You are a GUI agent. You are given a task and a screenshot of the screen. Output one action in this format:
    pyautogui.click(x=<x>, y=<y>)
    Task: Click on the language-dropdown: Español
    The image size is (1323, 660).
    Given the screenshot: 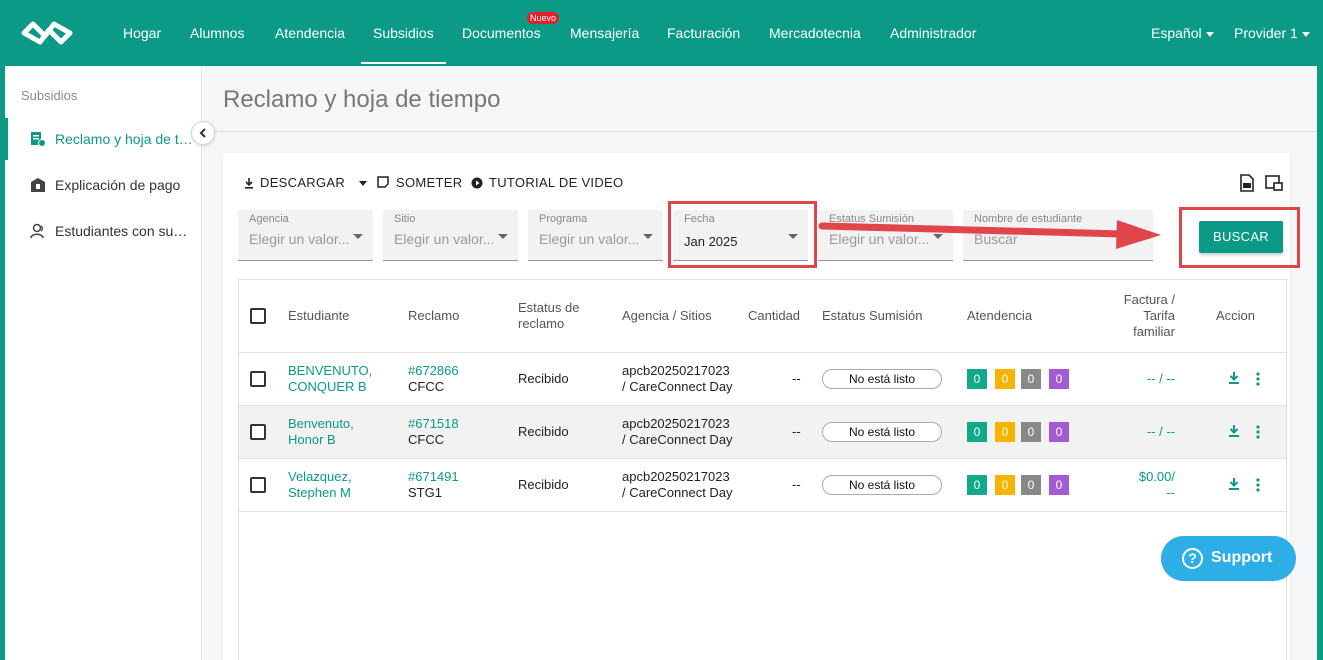 What is the action you would take?
    pyautogui.click(x=1182, y=33)
    